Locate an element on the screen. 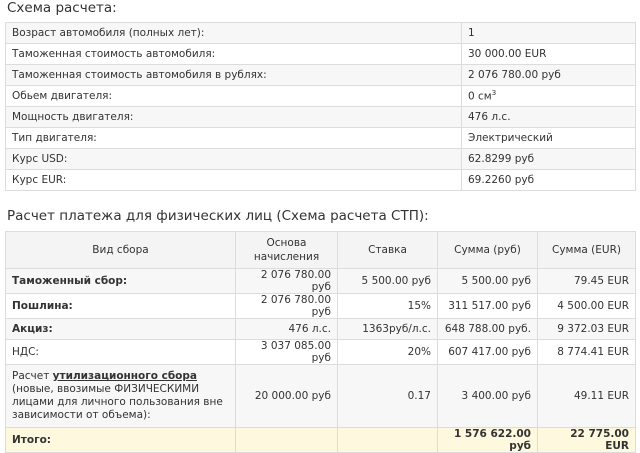 The height and width of the screenshot is (453, 640). fee-rub: 607 417.00 руб is located at coordinates (487, 352).